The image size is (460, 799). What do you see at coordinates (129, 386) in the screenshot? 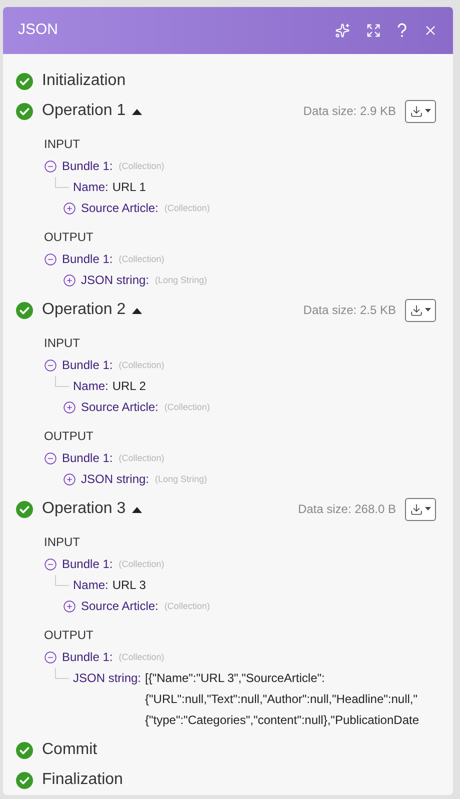
I see `field-value: URL 2` at bounding box center [129, 386].